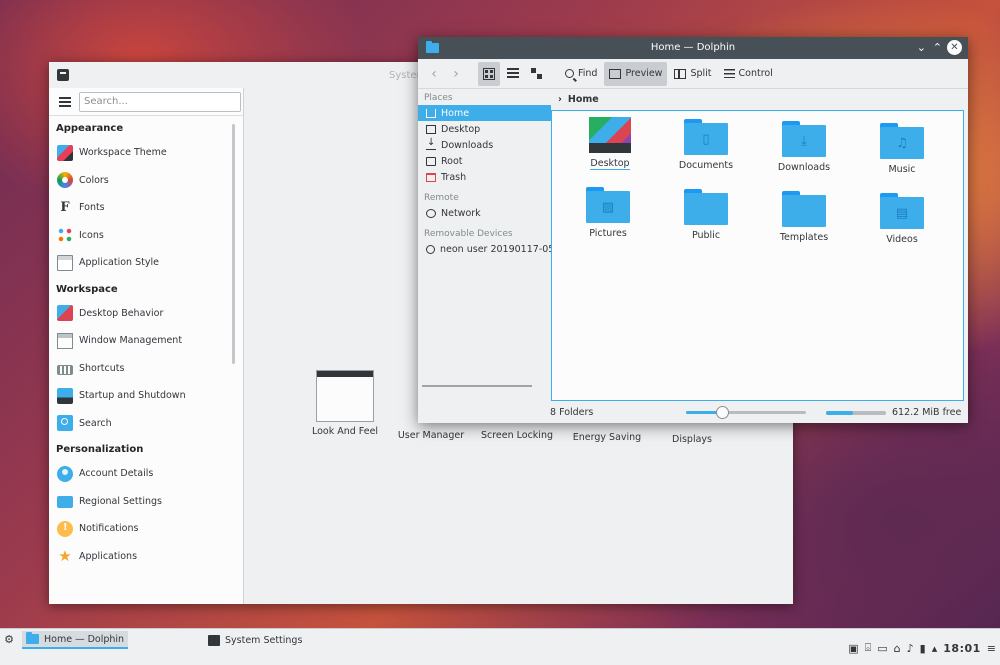 The image size is (1000, 665). Describe the element at coordinates (456, 74) in the screenshot. I see `forward-button: ›` at that location.